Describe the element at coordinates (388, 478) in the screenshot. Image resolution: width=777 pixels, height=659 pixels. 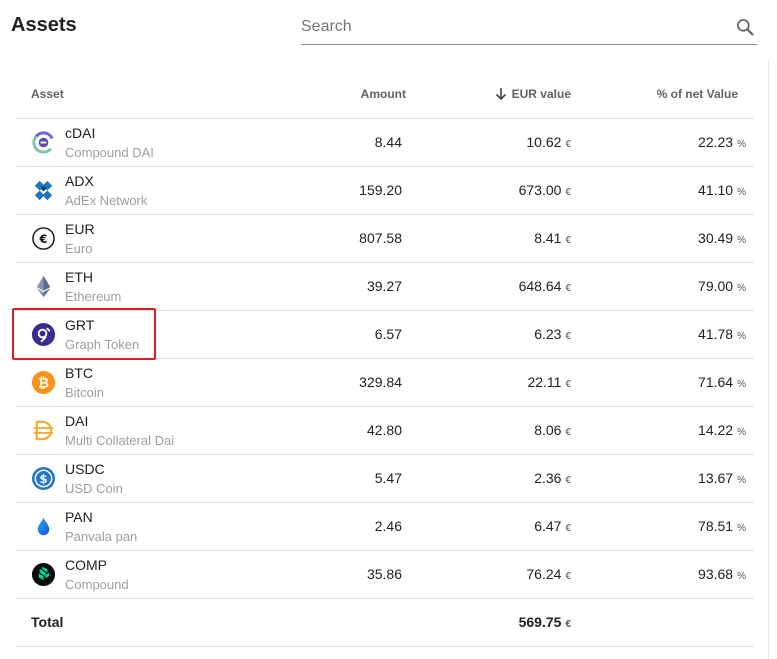
I see `asset-amount: 5.47` at that location.